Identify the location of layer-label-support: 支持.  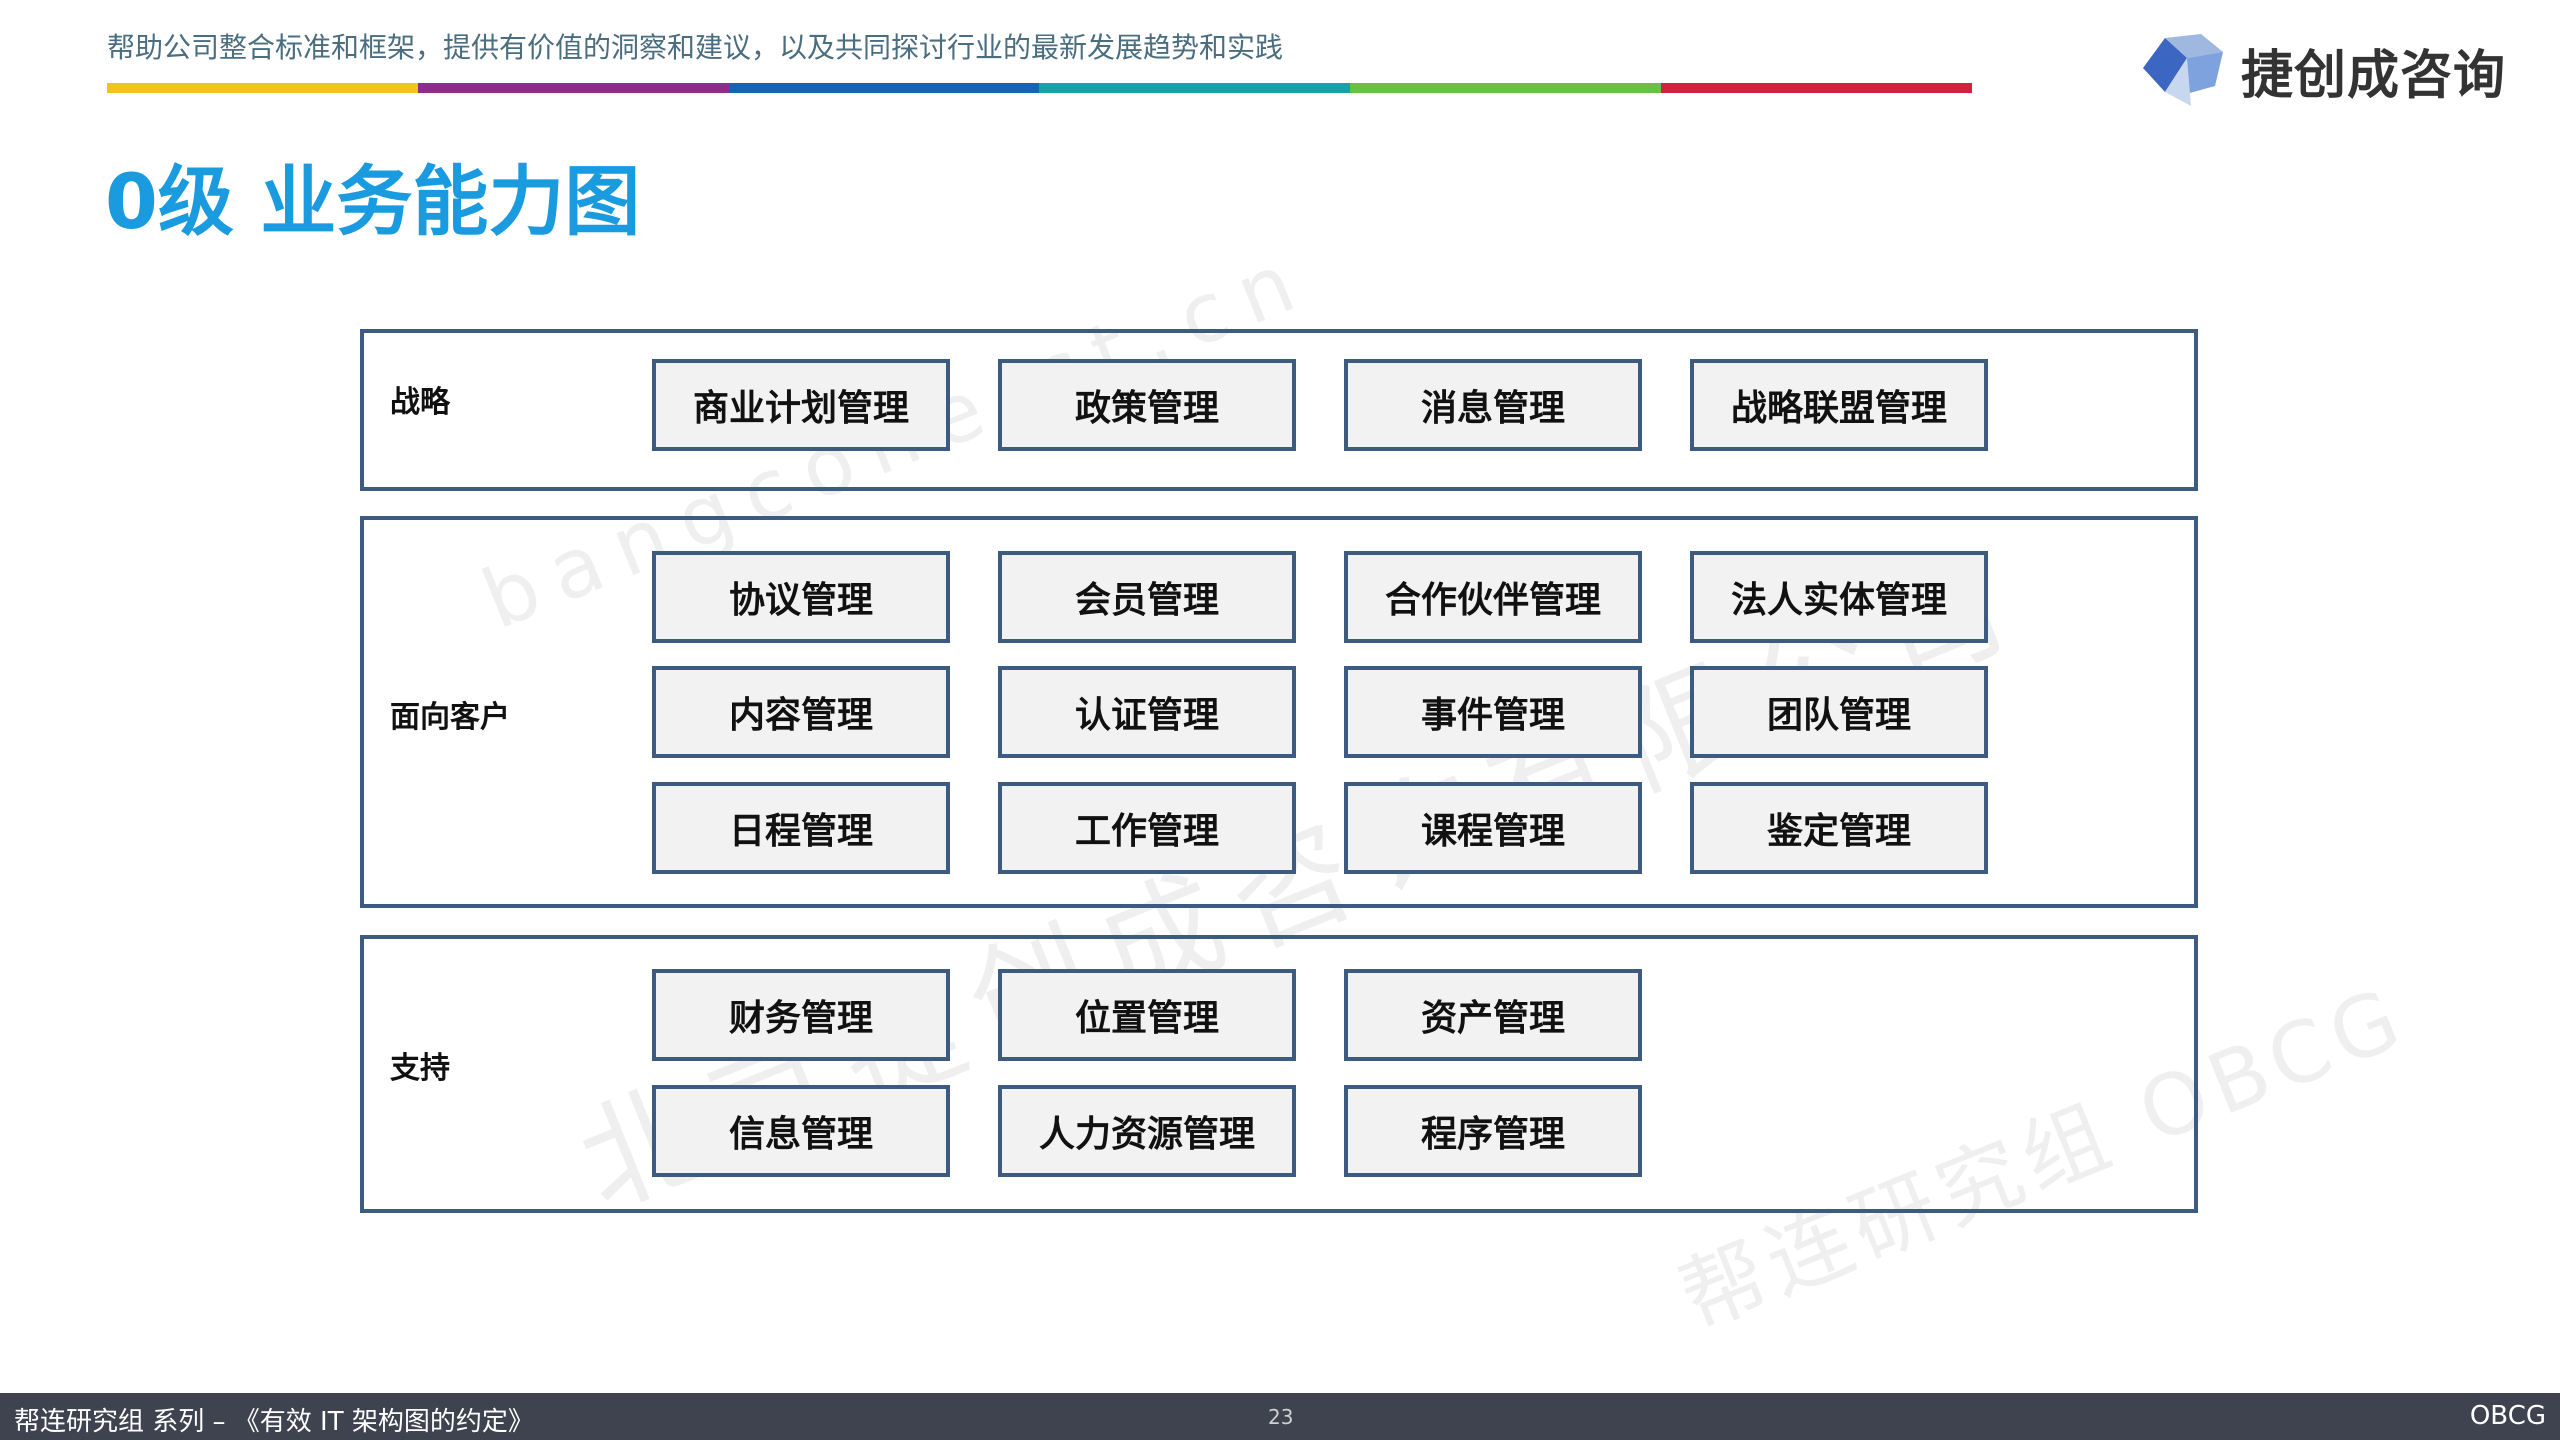
(420, 1068).